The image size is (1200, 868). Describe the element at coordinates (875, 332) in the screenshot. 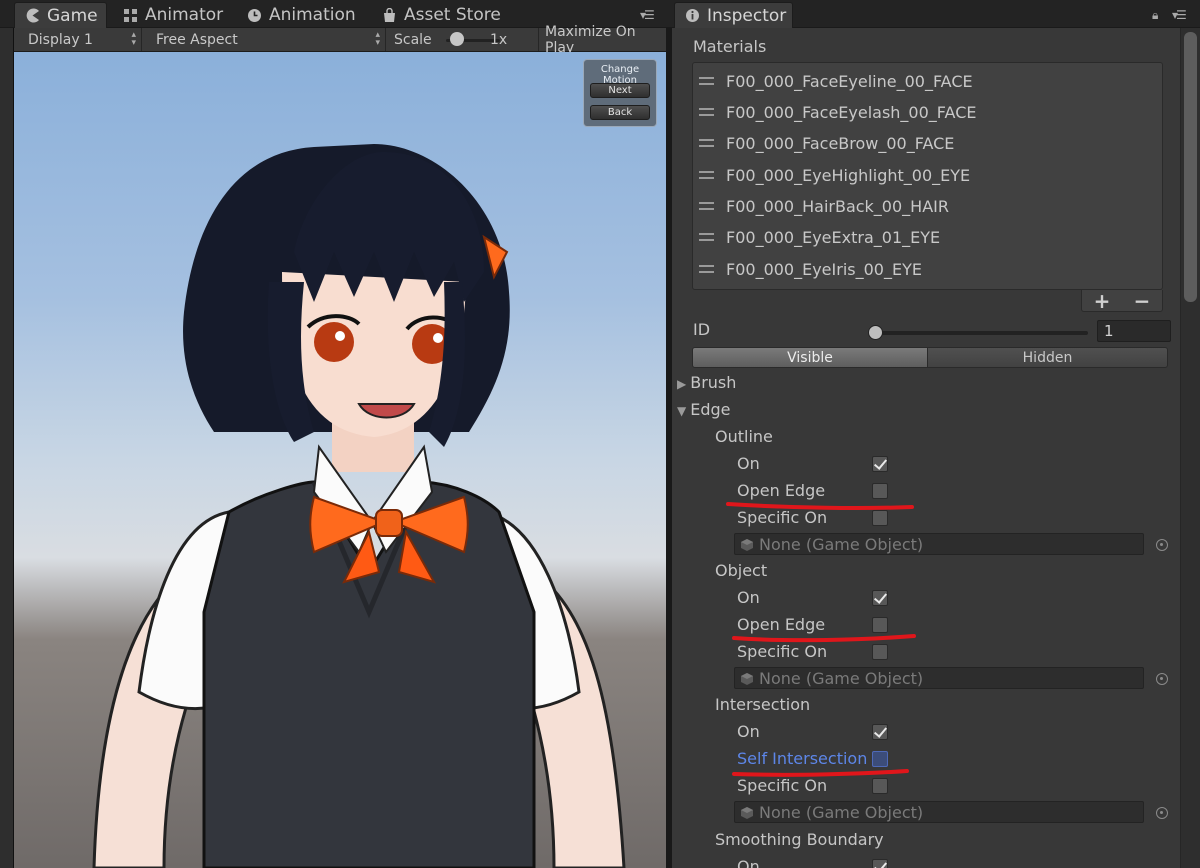

I see `id-slider-knob` at that location.